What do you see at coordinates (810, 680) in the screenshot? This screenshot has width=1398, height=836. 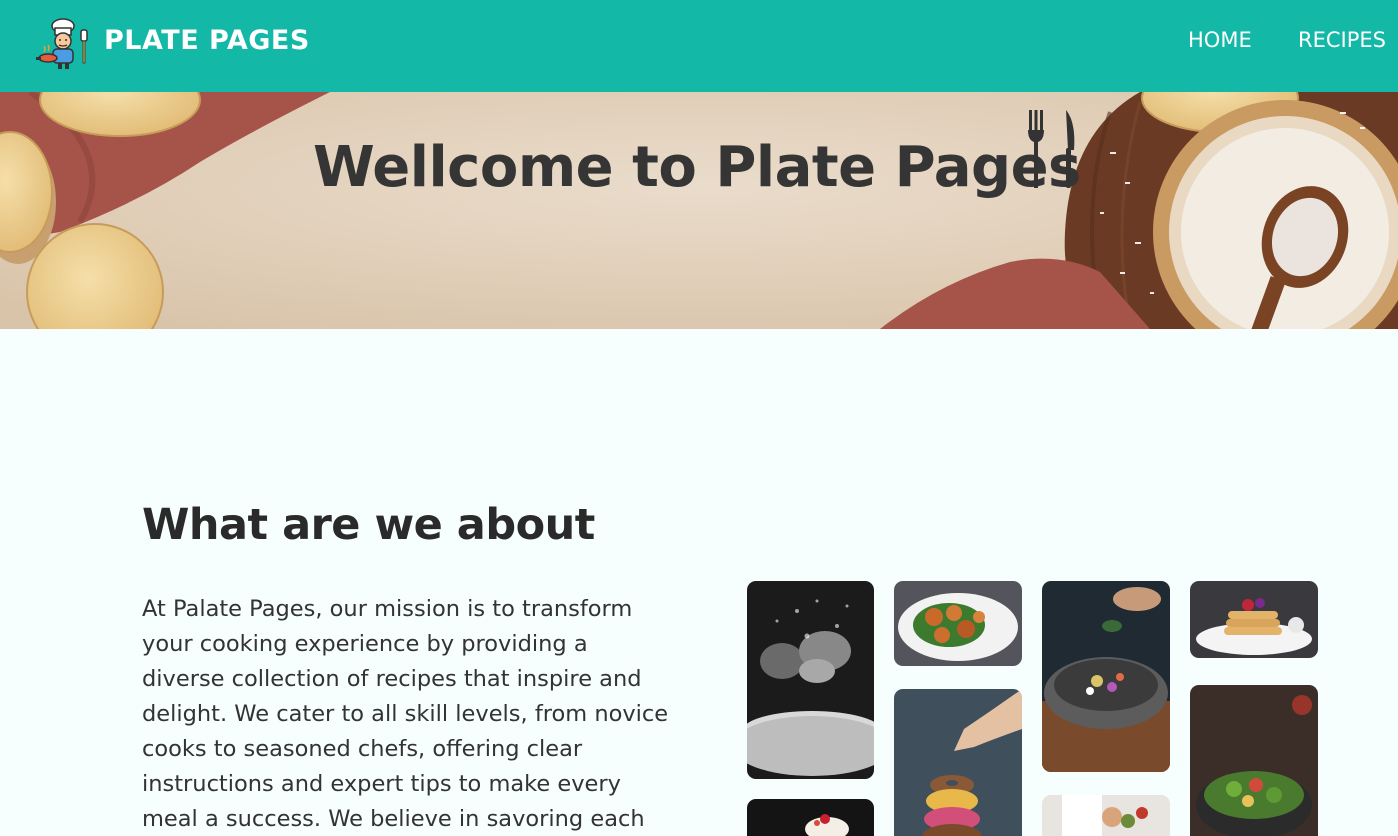 I see `flour-hands-photo` at bounding box center [810, 680].